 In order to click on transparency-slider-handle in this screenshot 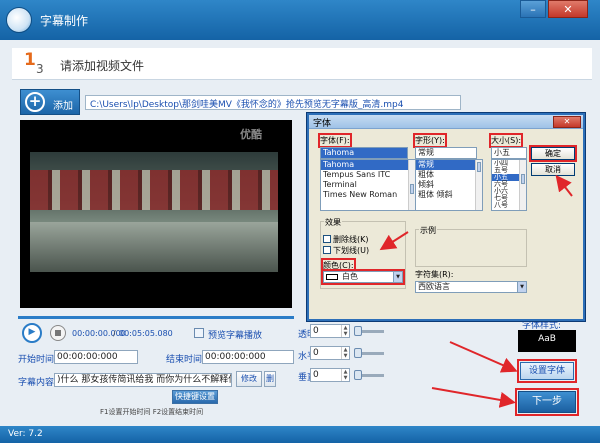, I will do `click(358, 331)`.